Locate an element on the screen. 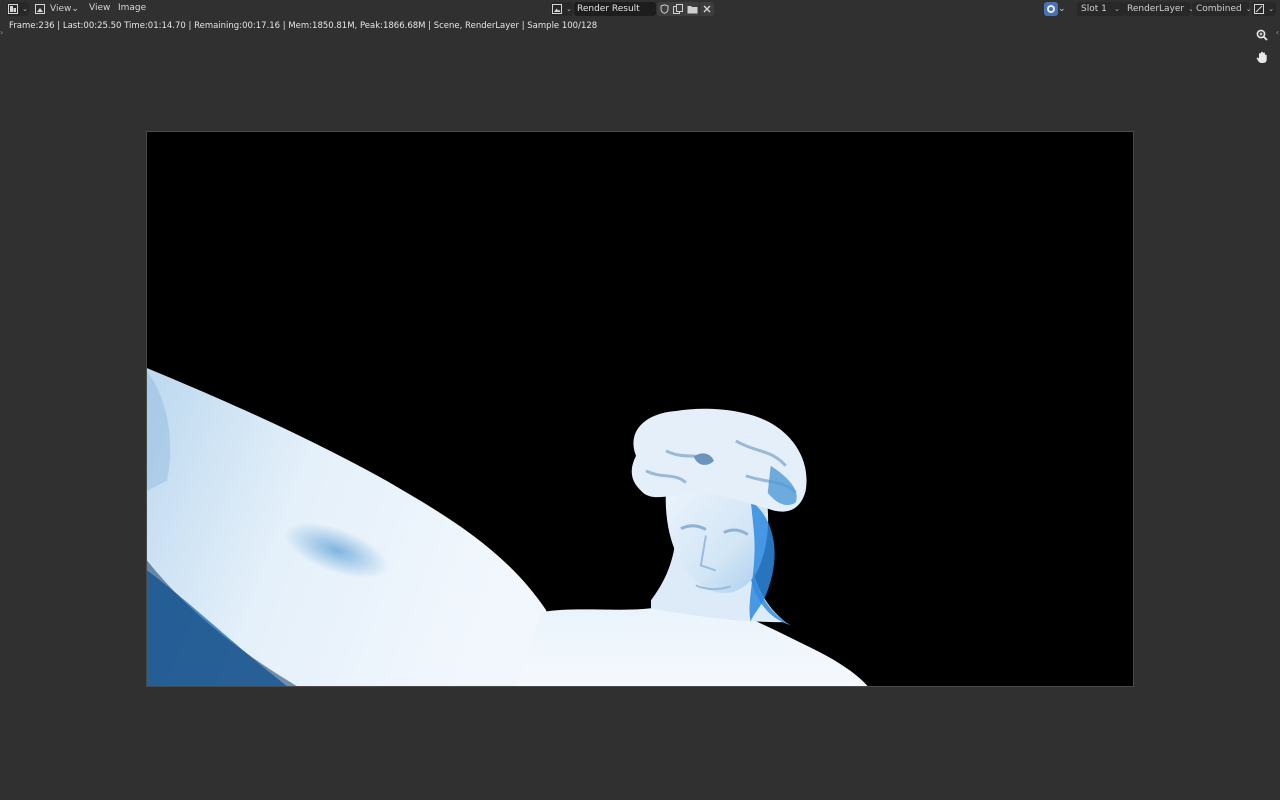 The height and width of the screenshot is (800, 1280). slot-selector: Slot 1 ⌄ is located at coordinates (1100, 9).